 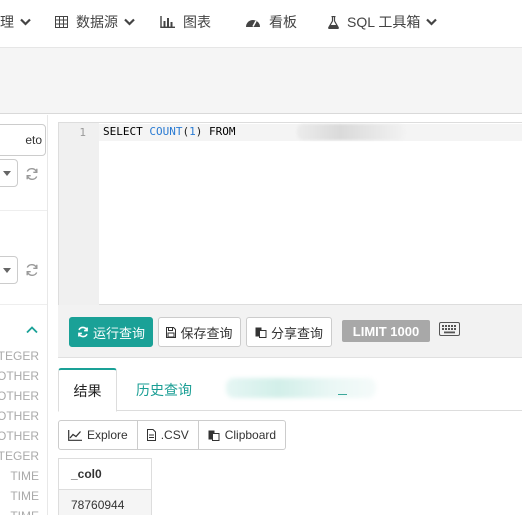 I want to click on clipboard-button: Clipboard, so click(x=242, y=435).